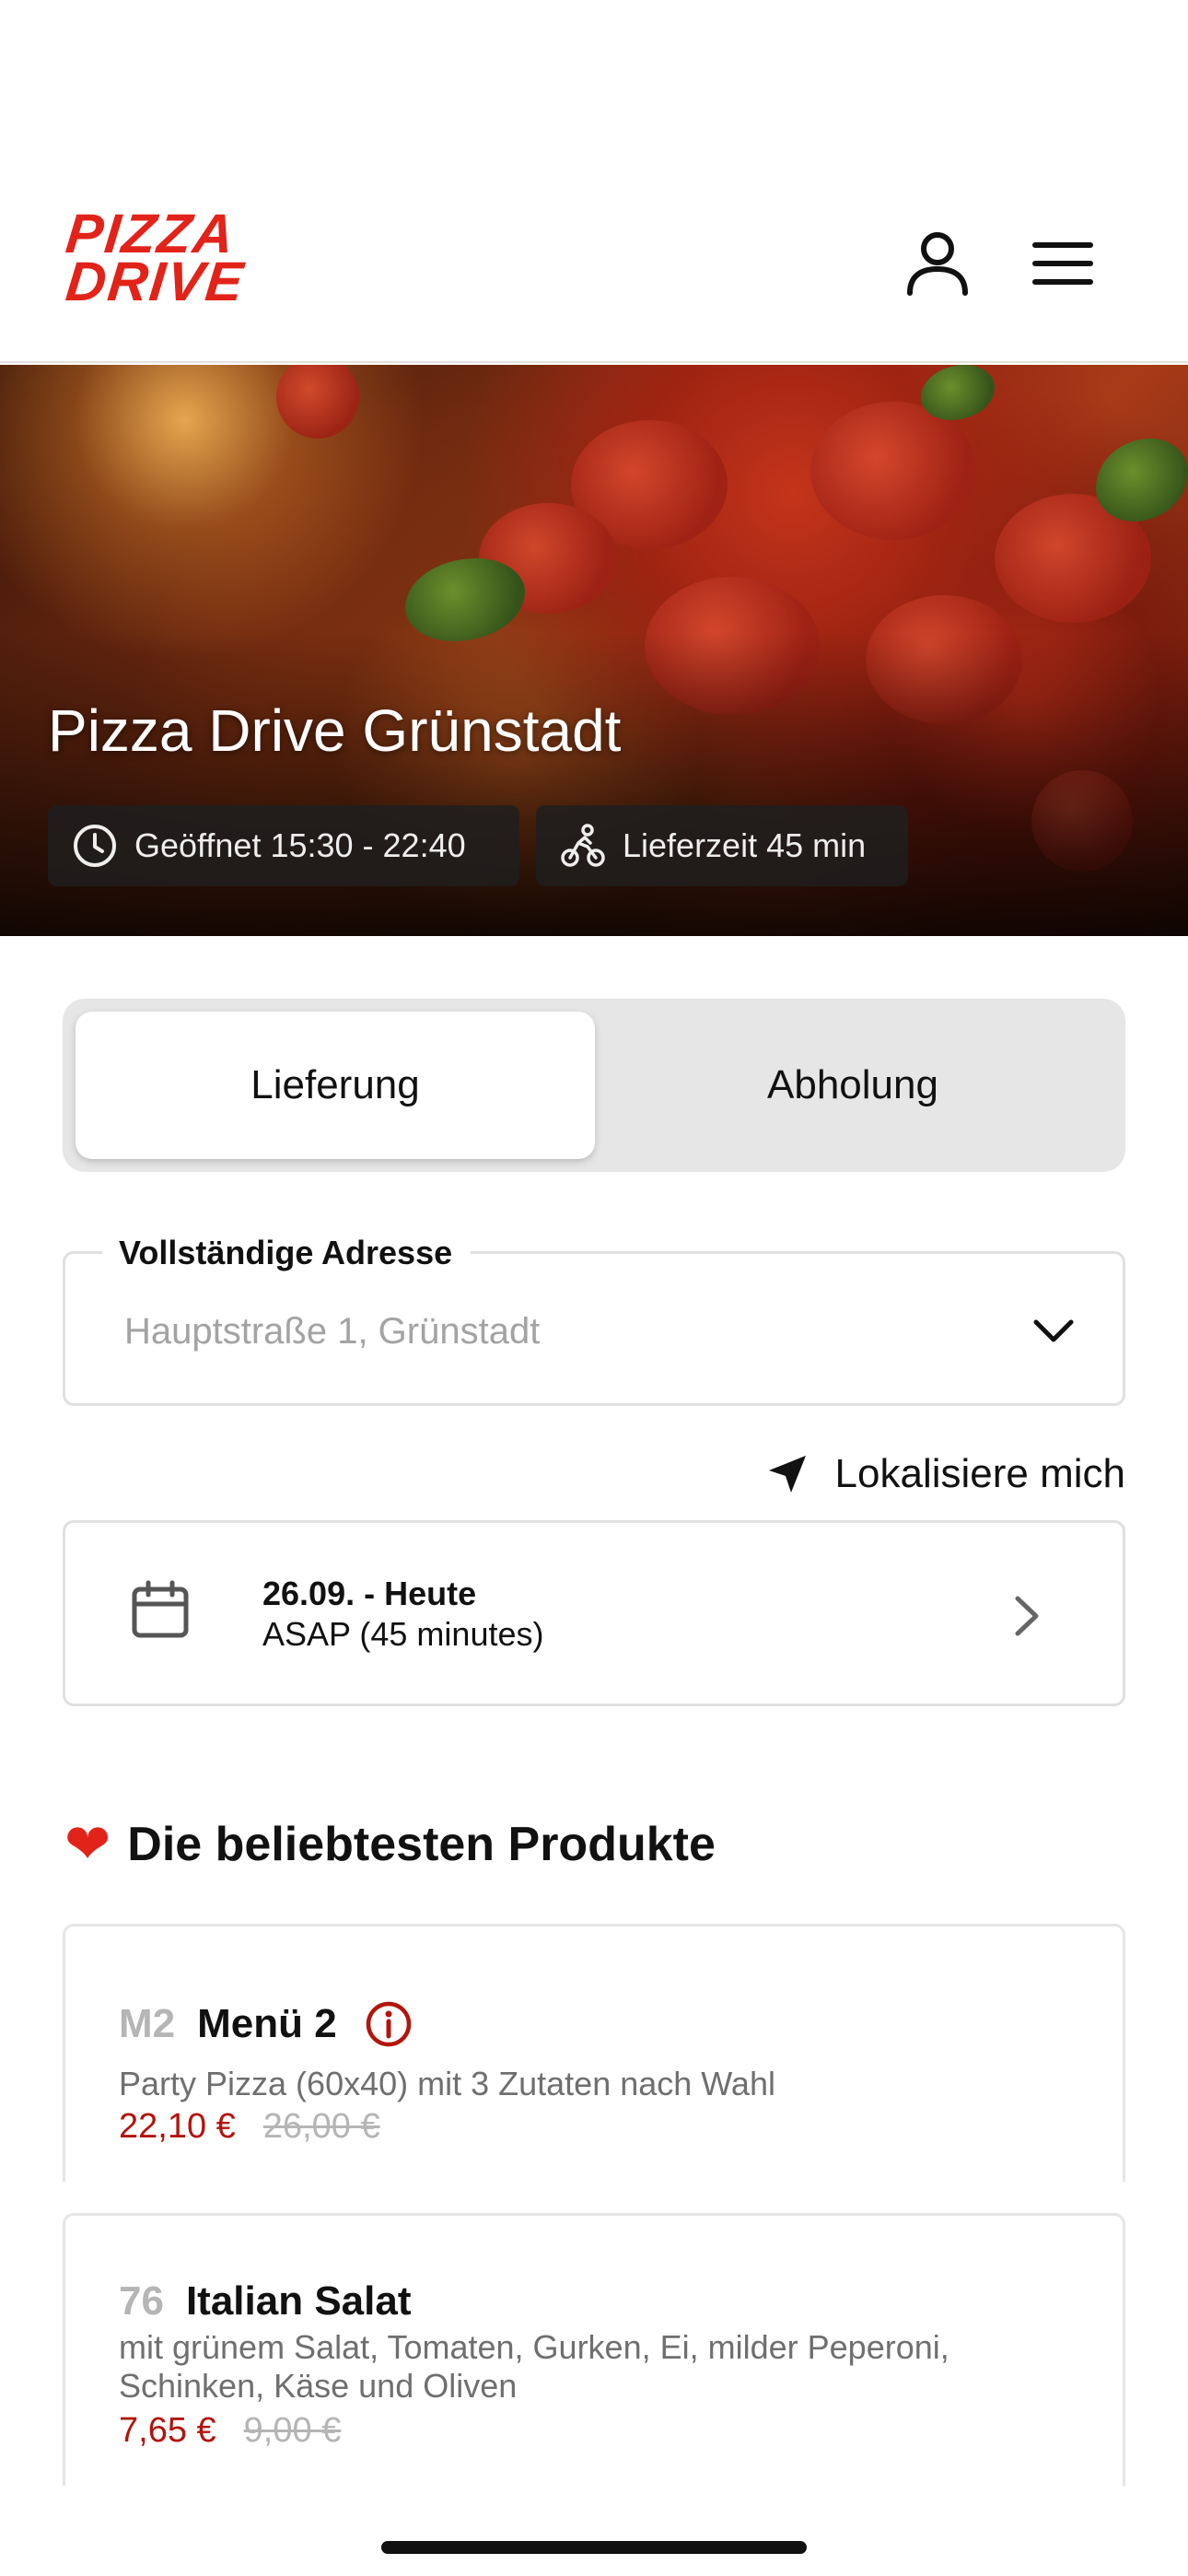 The image size is (1188, 2576). I want to click on delivery-time-picker: 26.09. - Heute ASAP (45 minutes), so click(594, 1613).